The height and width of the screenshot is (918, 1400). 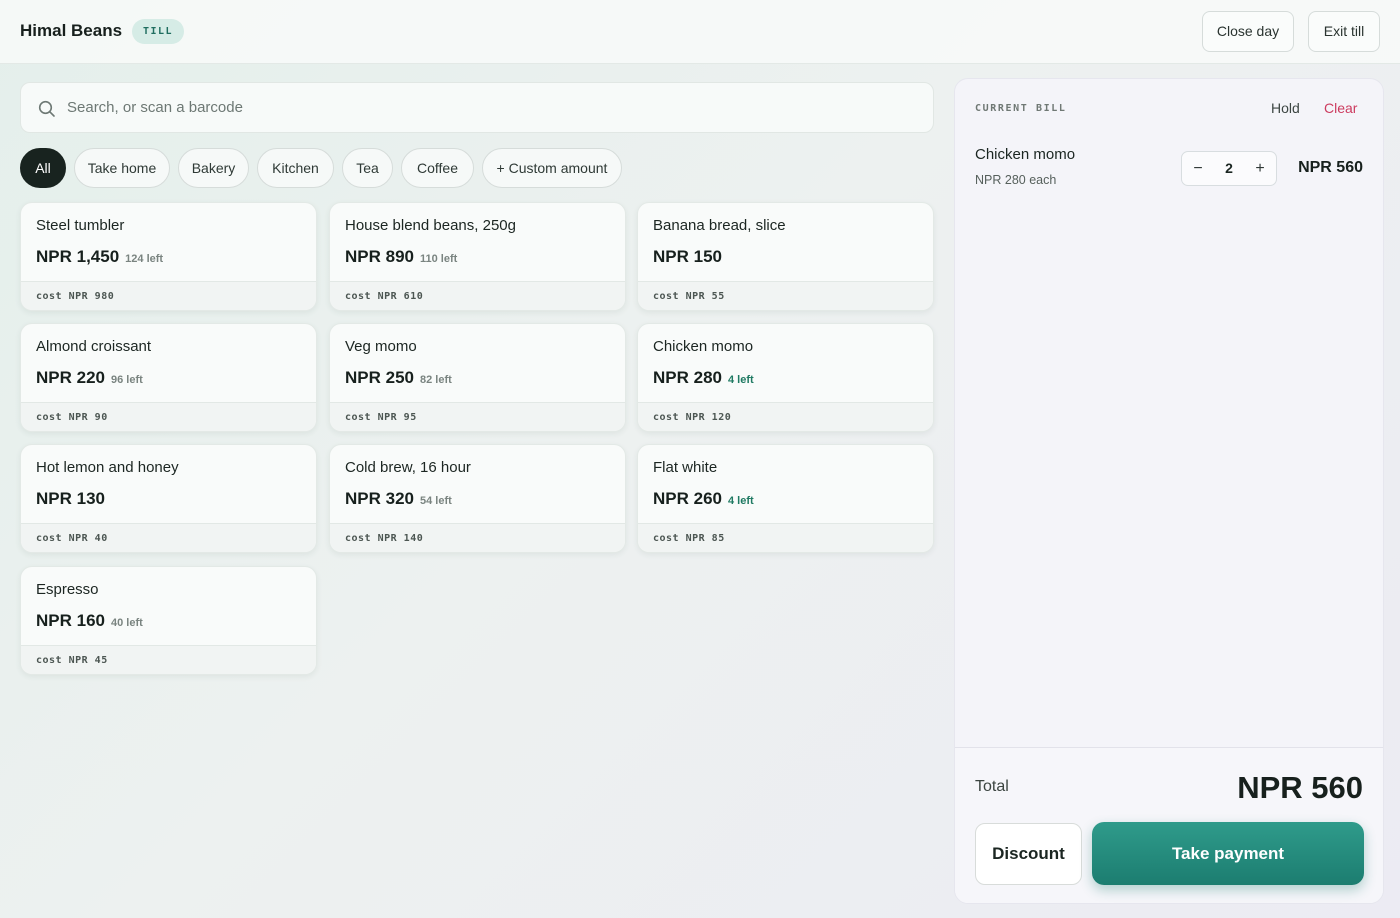 What do you see at coordinates (408, 467) in the screenshot?
I see `product-name: Cold brew, 16 hour` at bounding box center [408, 467].